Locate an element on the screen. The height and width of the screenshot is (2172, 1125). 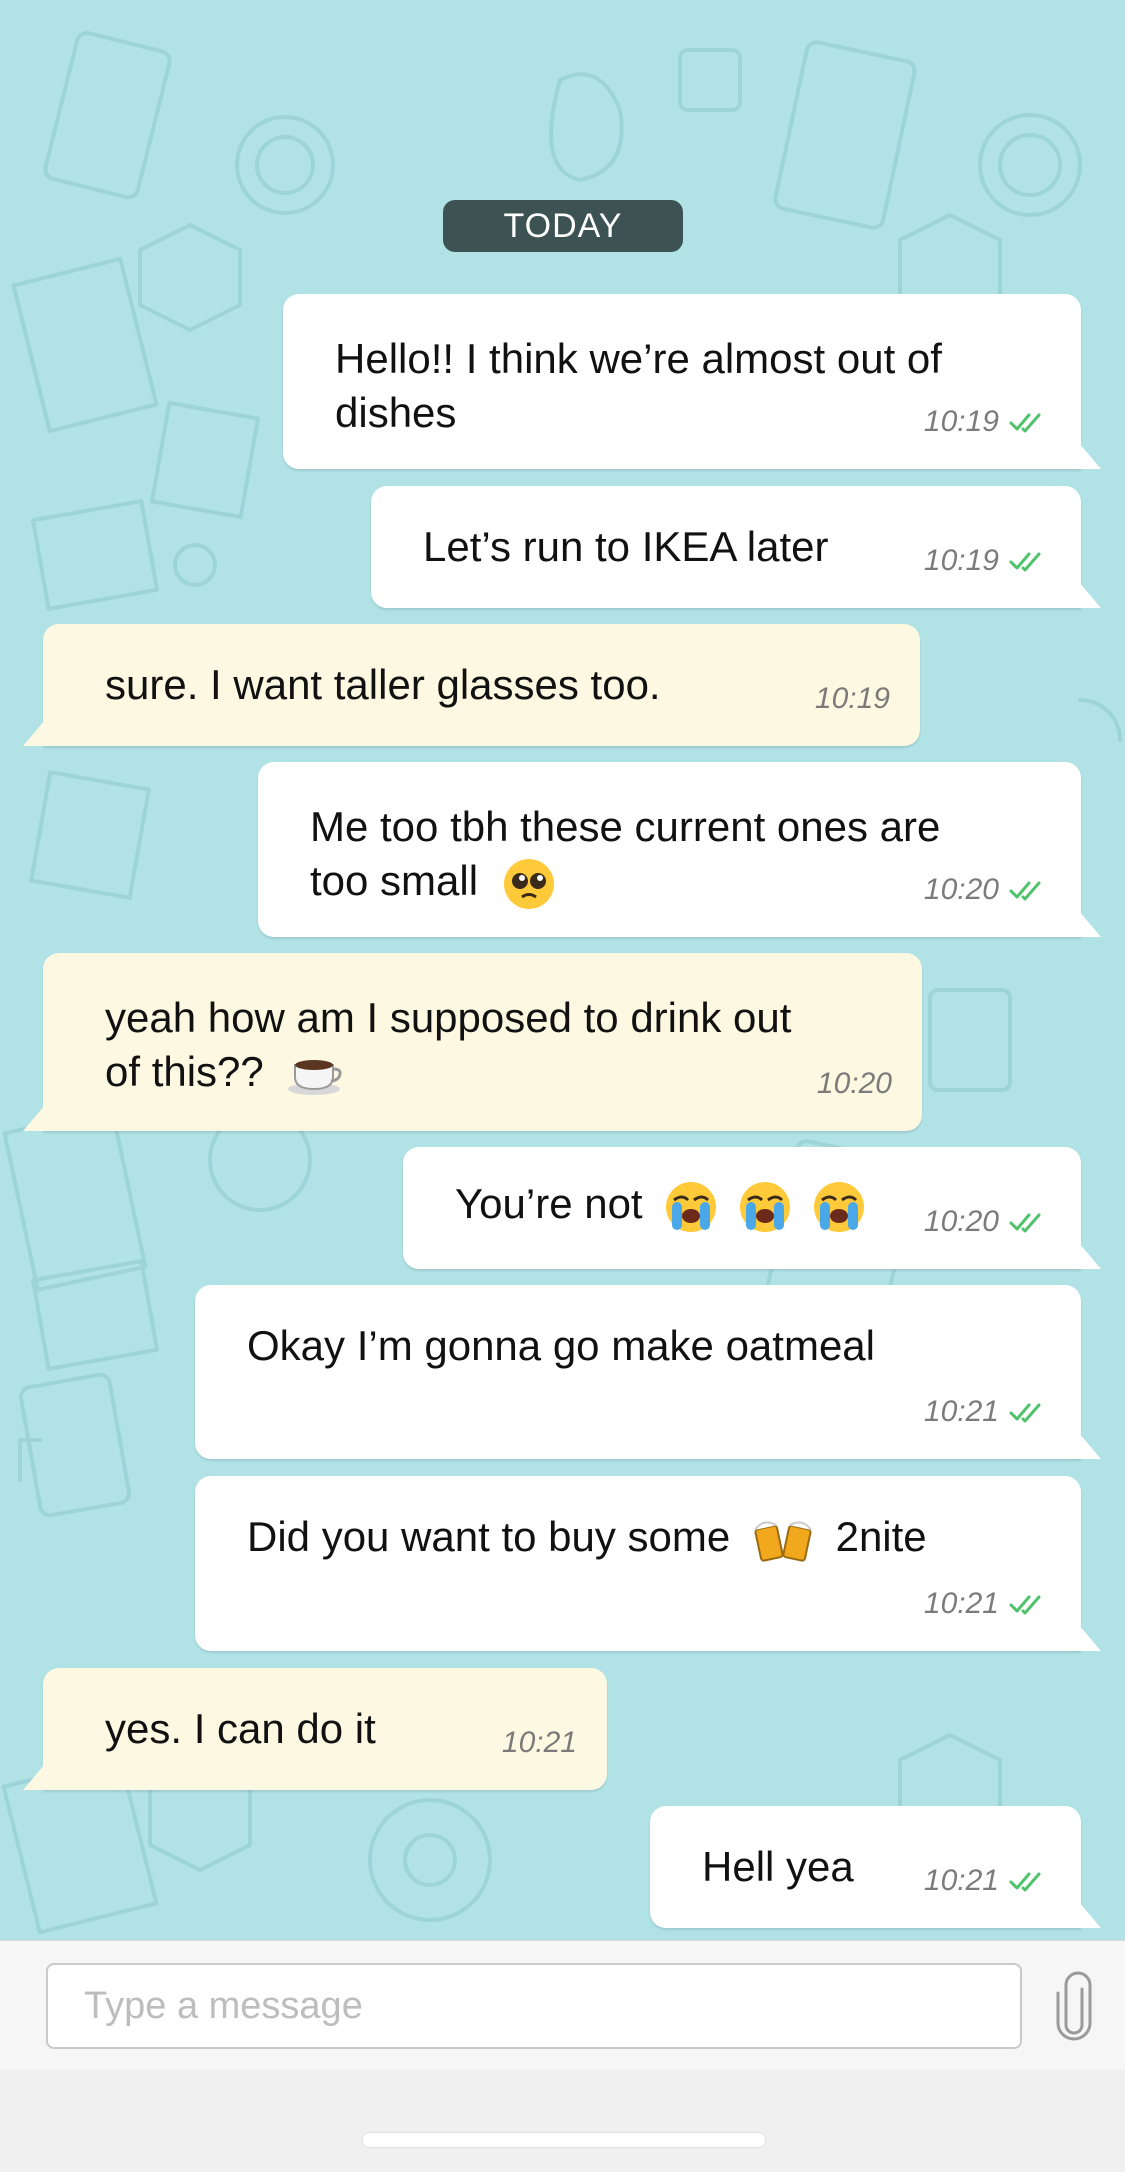
message-text: yes. I can do it is located at coordinates (240, 1728).